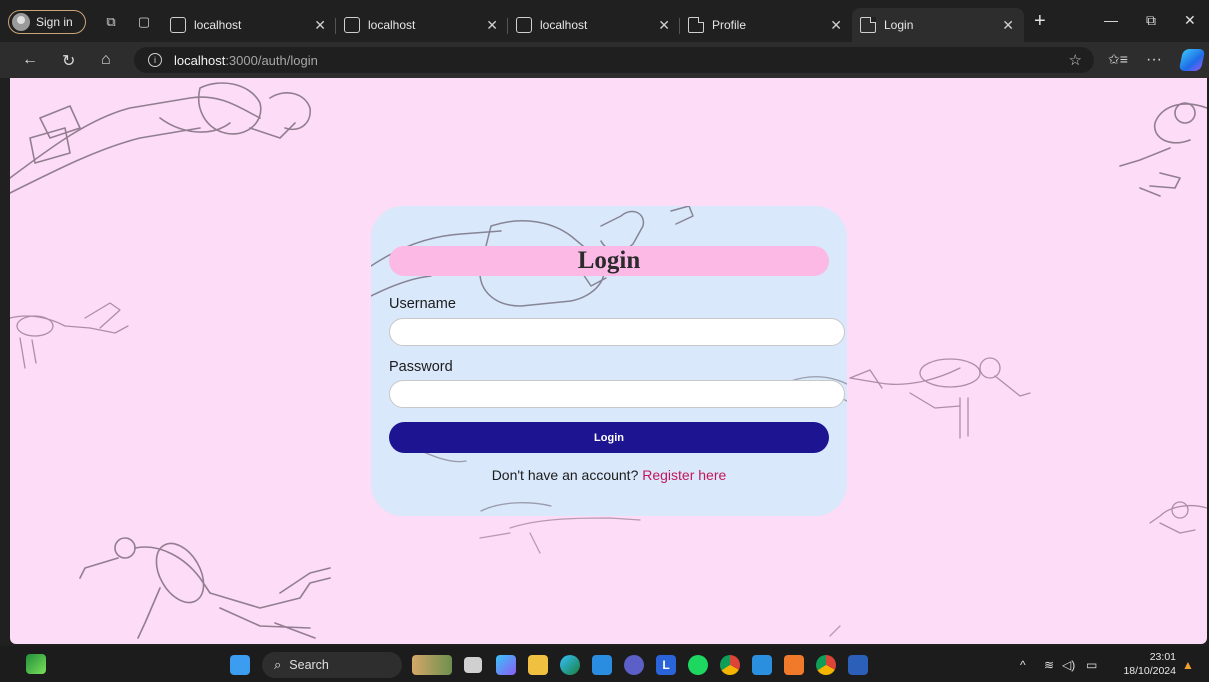 The image size is (1209, 682). Describe the element at coordinates (111, 22) in the screenshot. I see `workspaces-icon: ⧉` at that location.